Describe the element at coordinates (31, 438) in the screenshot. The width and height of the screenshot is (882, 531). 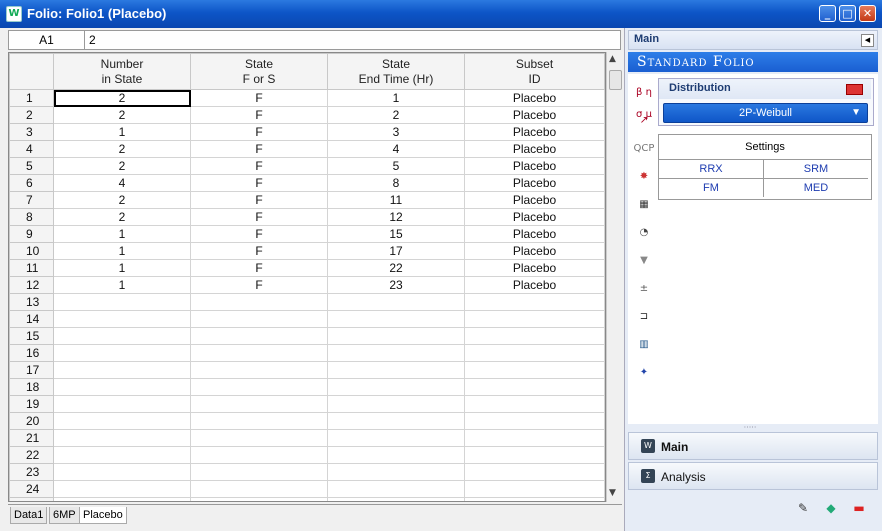
I see `row-header: 21` at that location.